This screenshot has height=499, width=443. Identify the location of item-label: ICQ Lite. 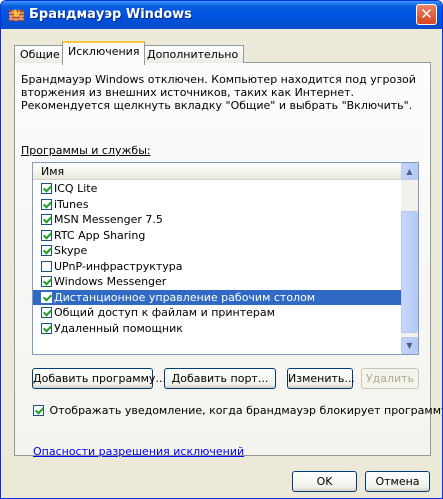
(76, 188).